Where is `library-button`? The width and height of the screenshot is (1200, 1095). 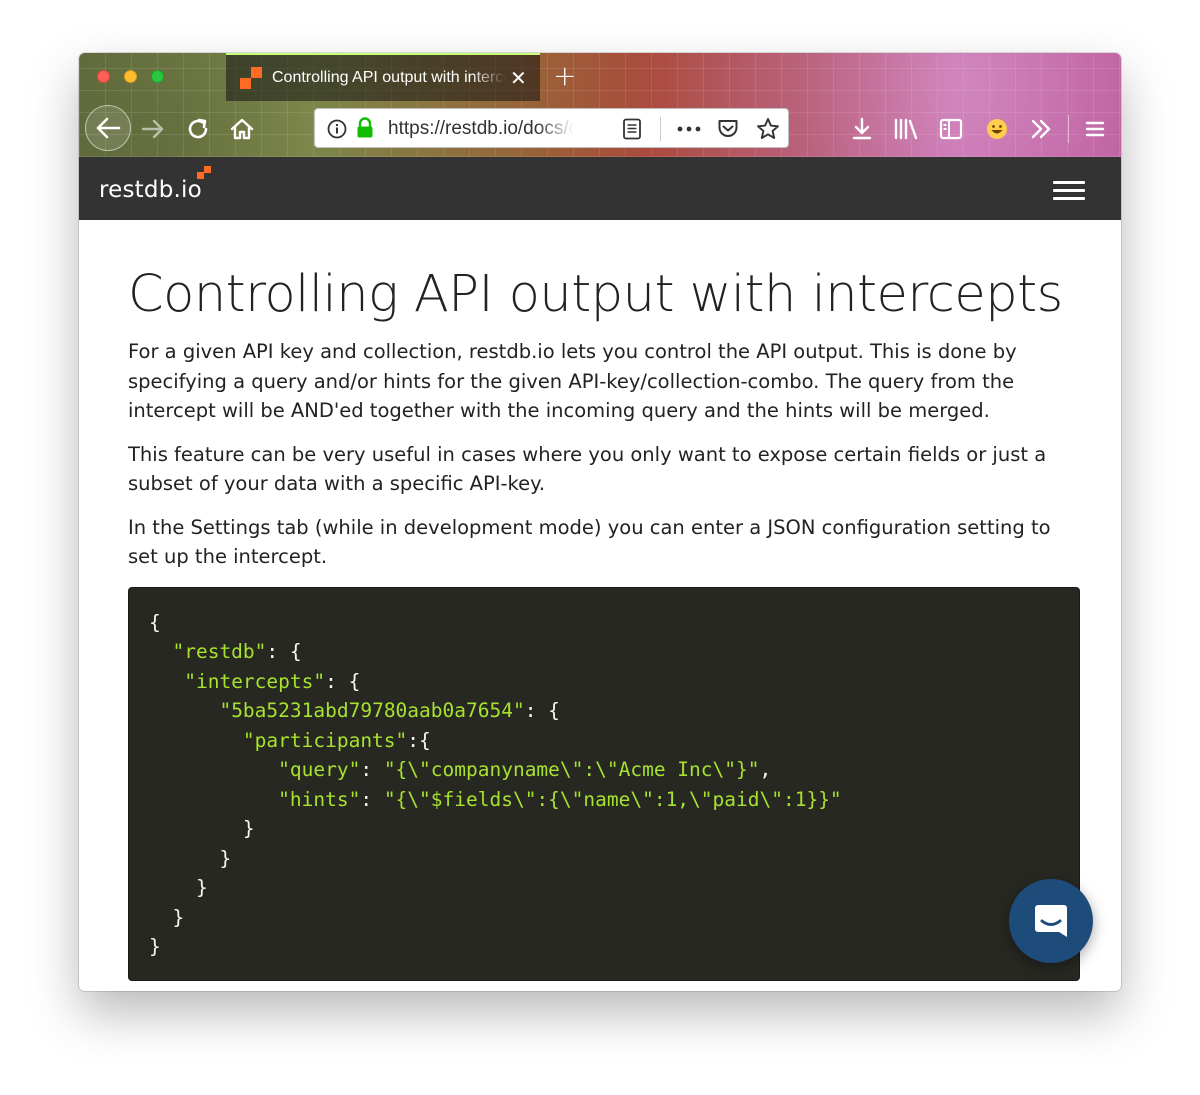 library-button is located at coordinates (906, 129).